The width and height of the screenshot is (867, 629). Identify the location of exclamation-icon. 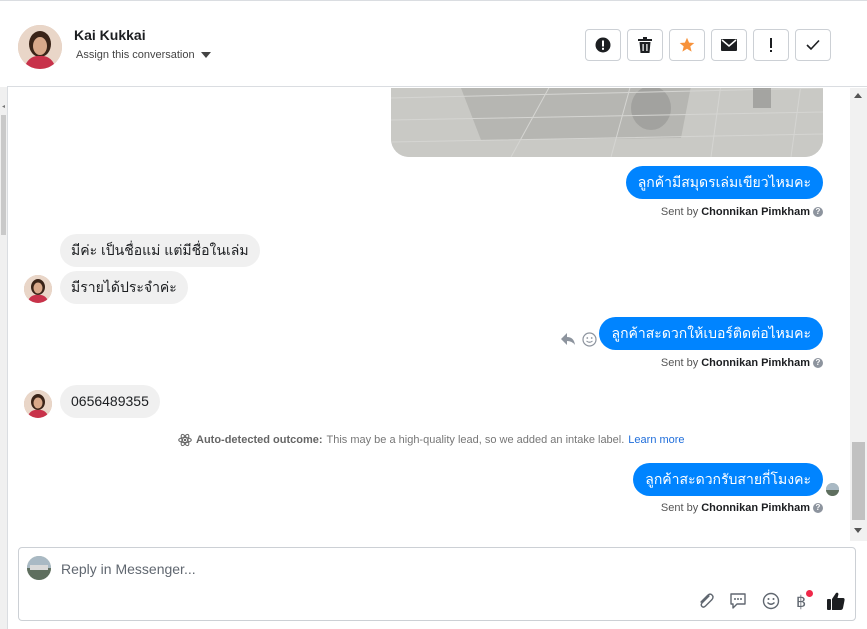
(771, 45).